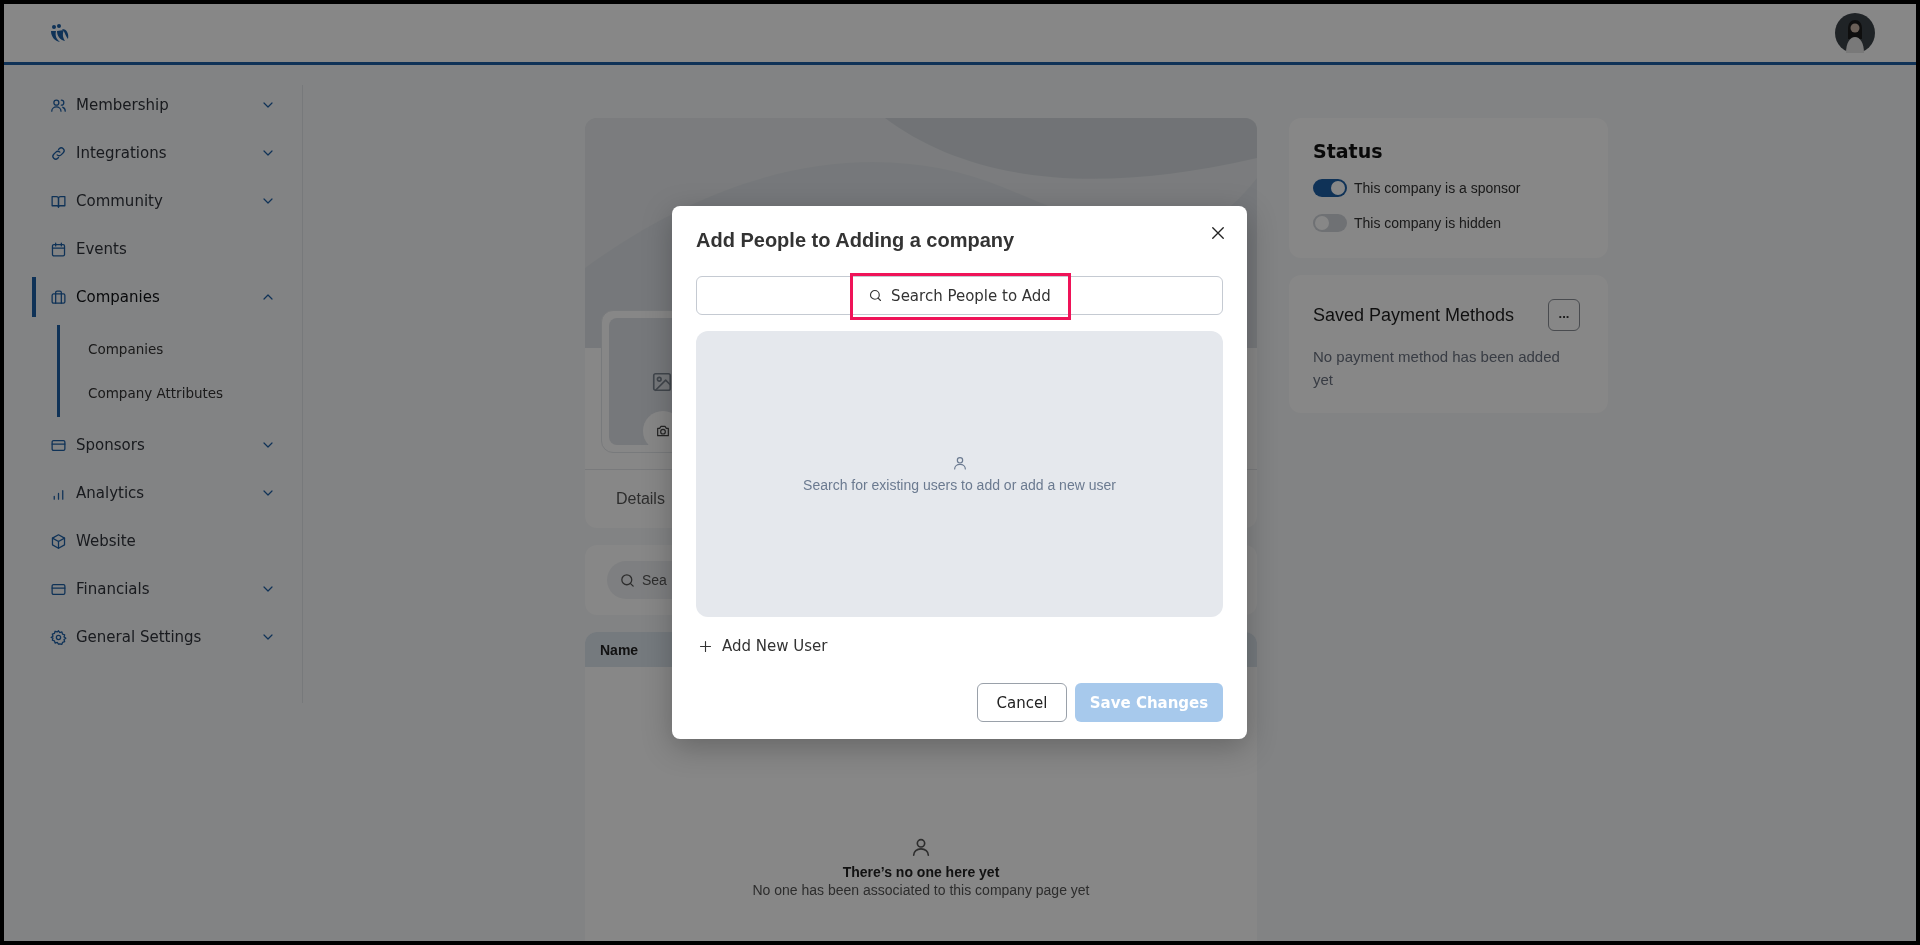 The height and width of the screenshot is (945, 1920). What do you see at coordinates (154, 105) in the screenshot?
I see `sidebar-item: Membership` at bounding box center [154, 105].